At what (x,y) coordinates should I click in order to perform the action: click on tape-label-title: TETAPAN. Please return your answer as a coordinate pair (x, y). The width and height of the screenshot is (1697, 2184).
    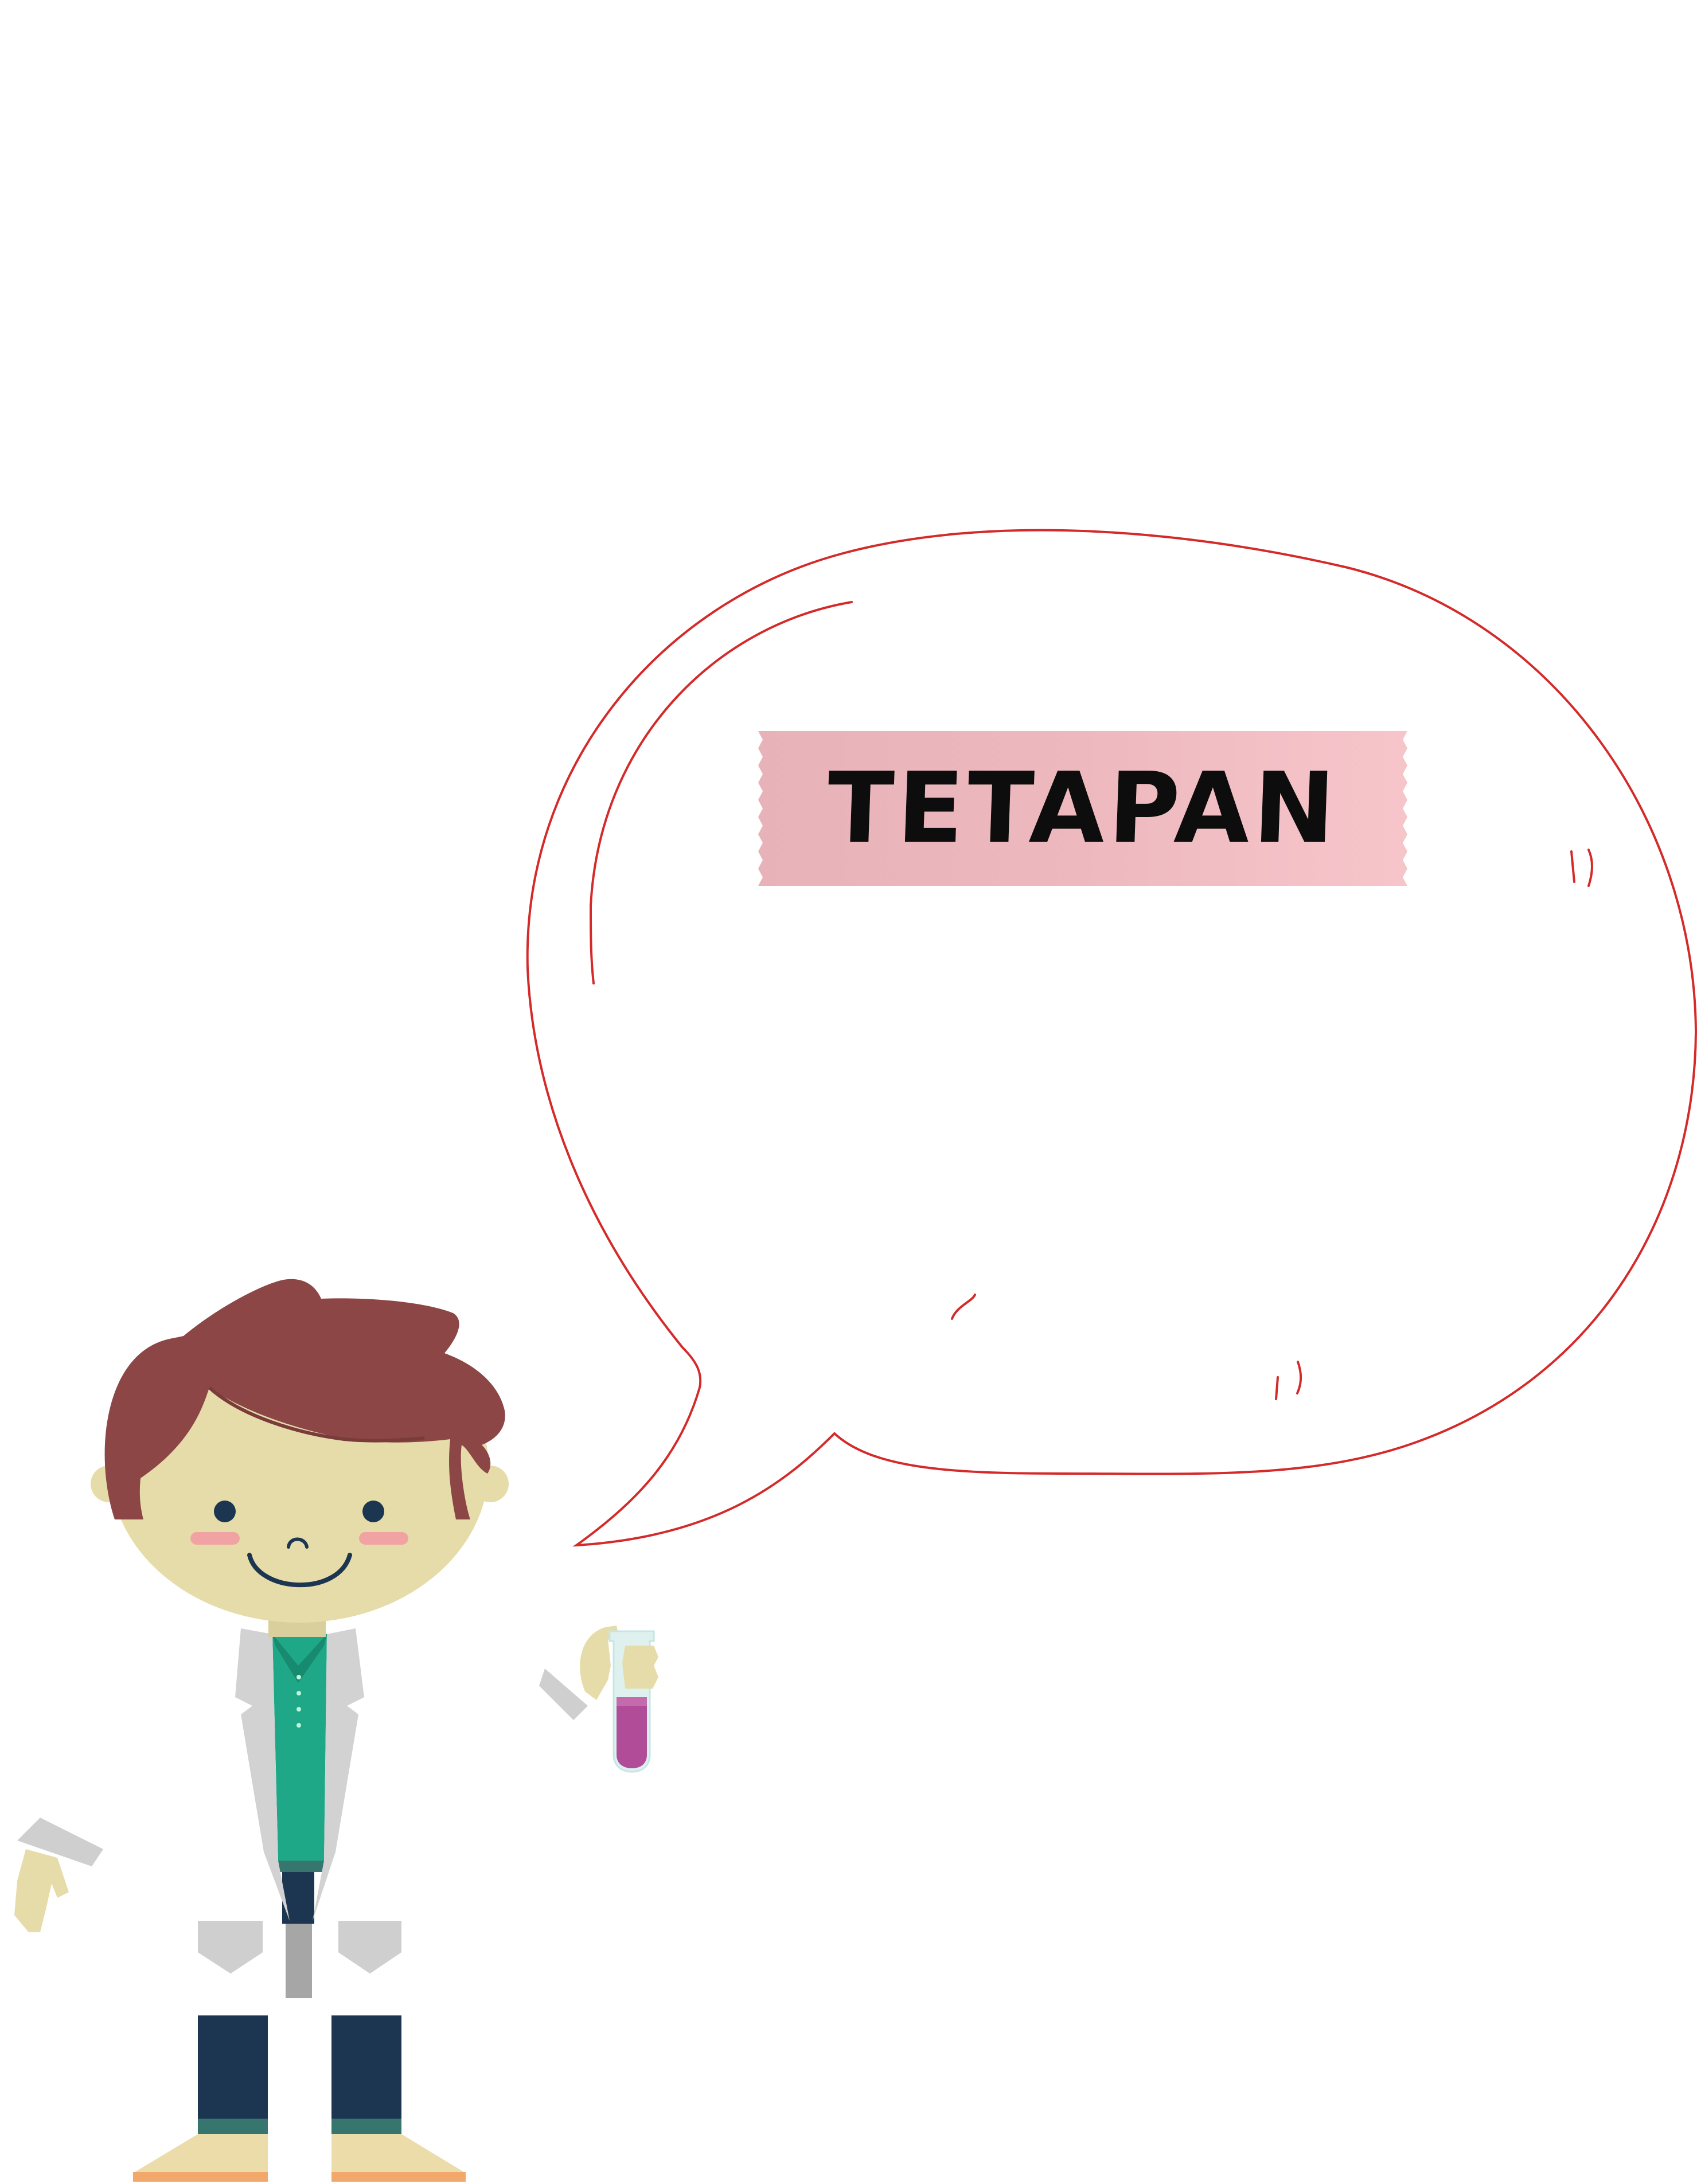
    Looking at the image, I should click on (1083, 808).